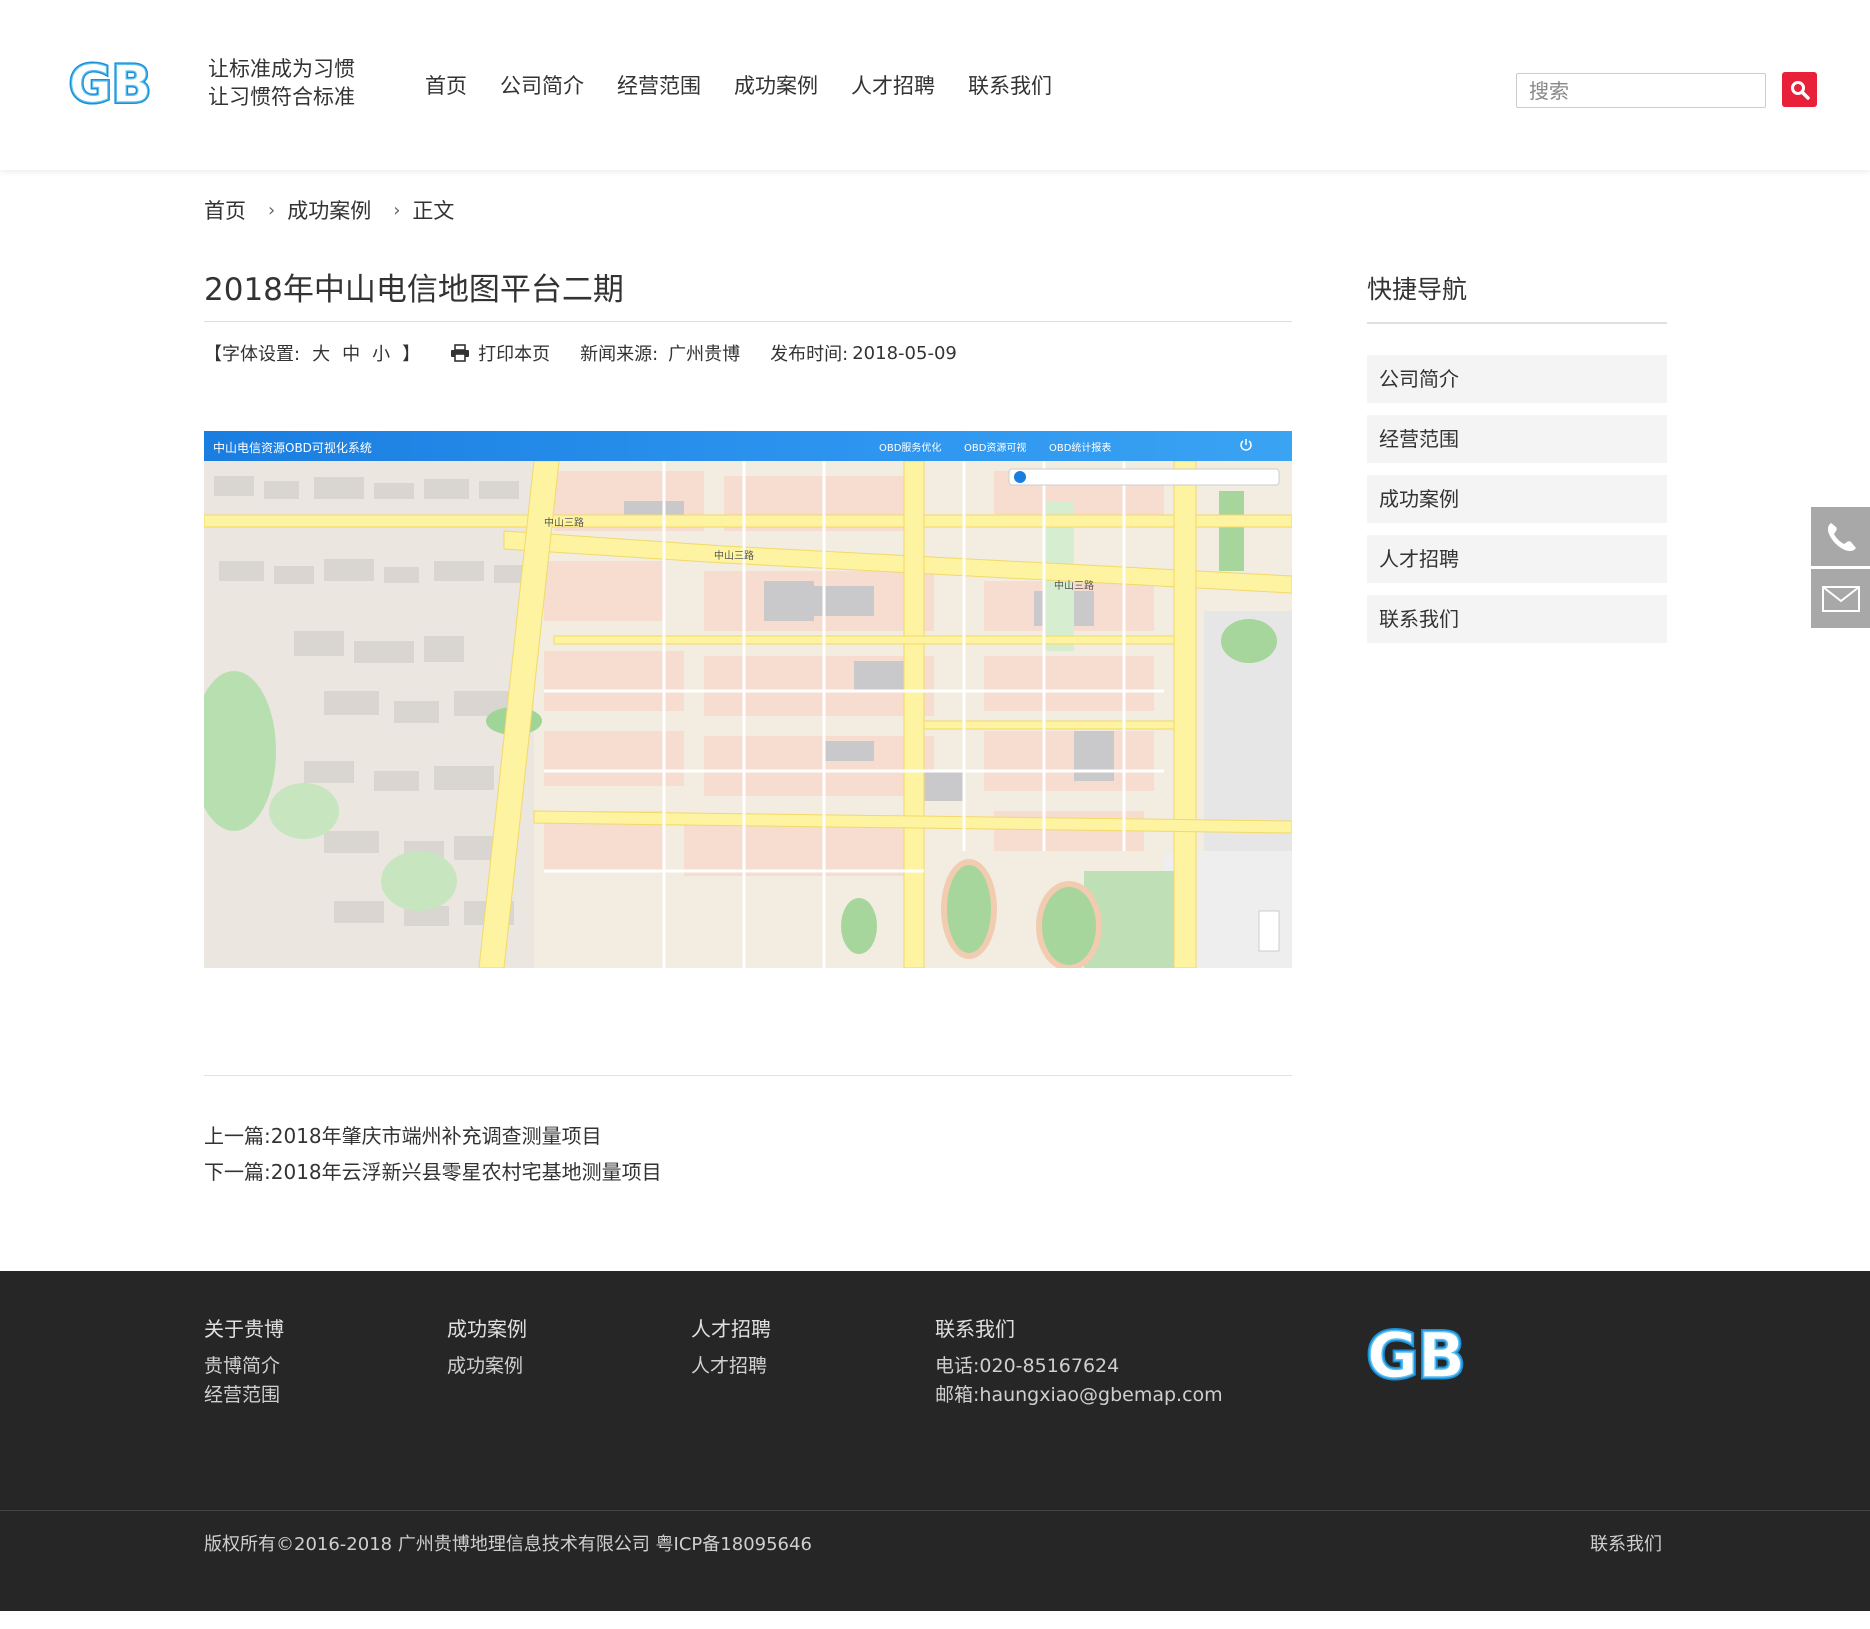  Describe the element at coordinates (252, 354) in the screenshot. I see `font-setting-label: 【字体设置:` at that location.